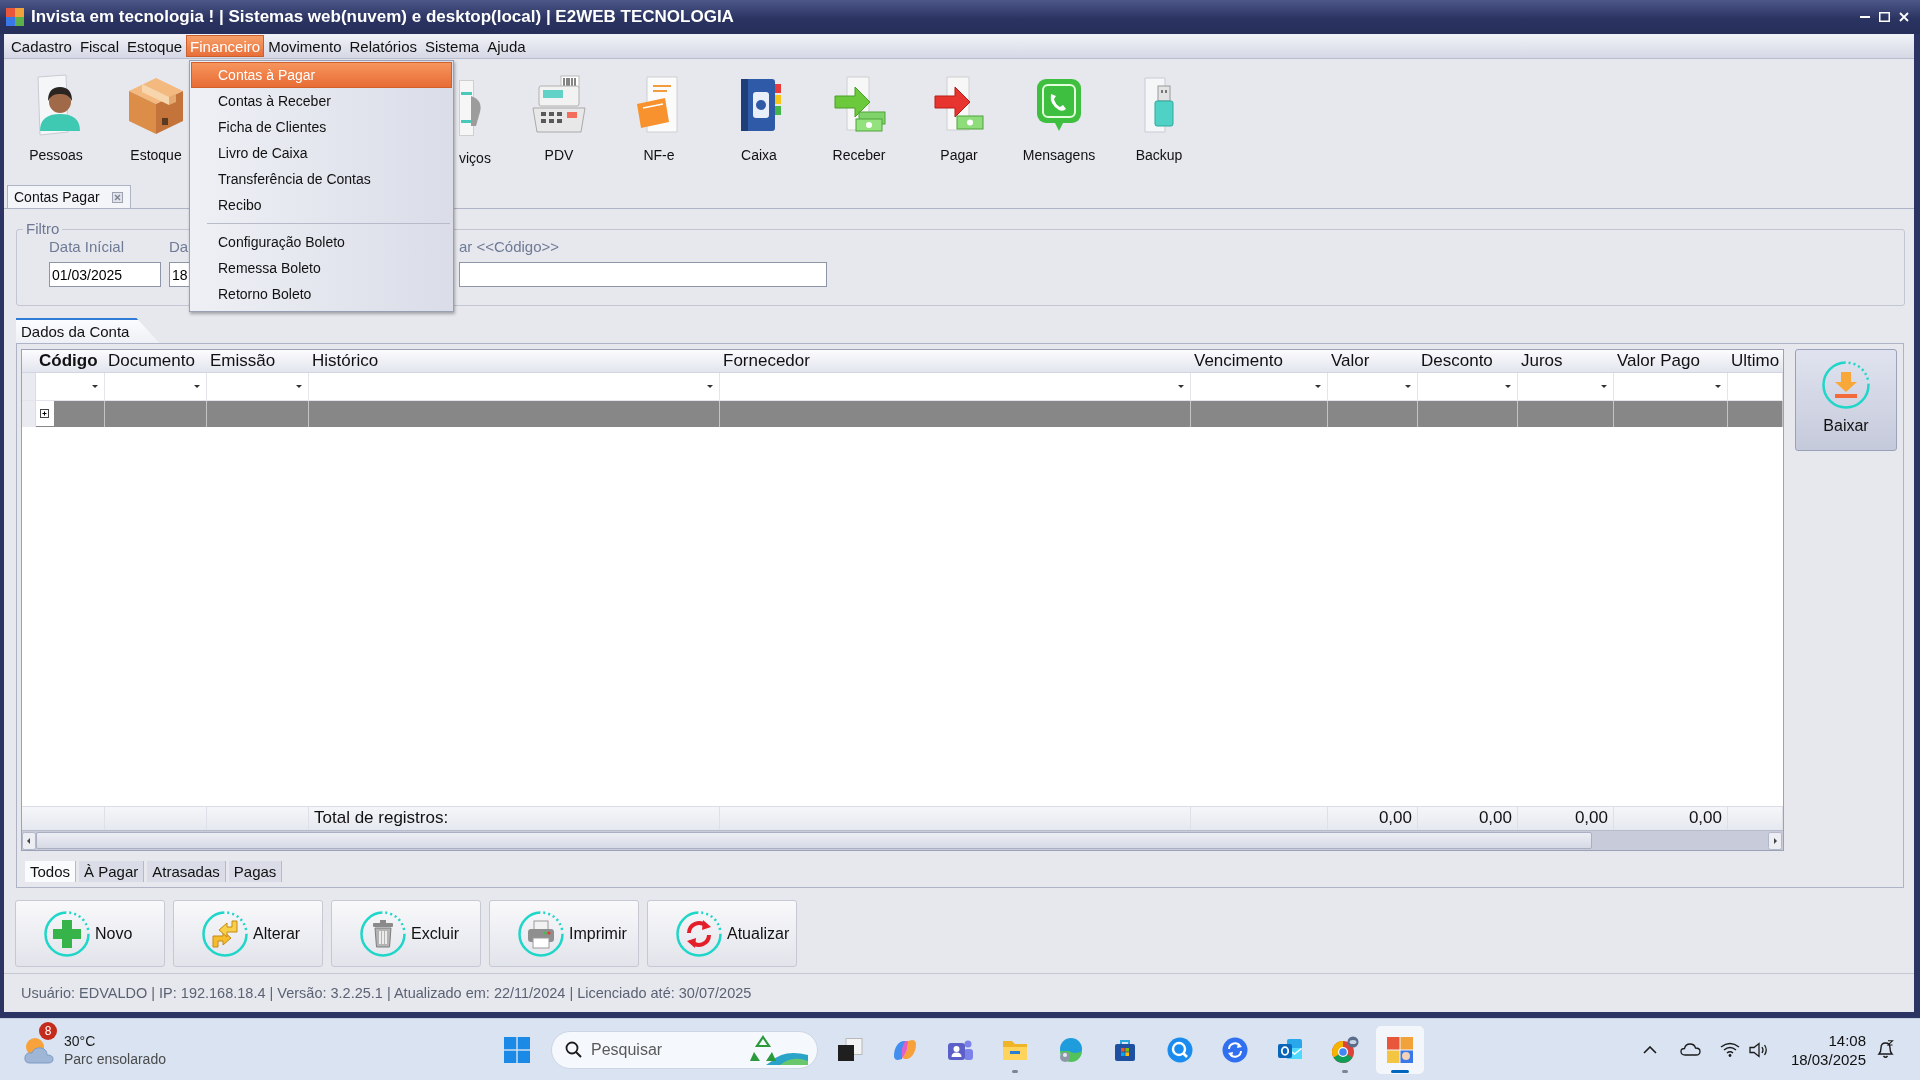 Image resolution: width=1920 pixels, height=1080 pixels. What do you see at coordinates (1671, 361) in the screenshot?
I see `column-header: Valor Pago` at bounding box center [1671, 361].